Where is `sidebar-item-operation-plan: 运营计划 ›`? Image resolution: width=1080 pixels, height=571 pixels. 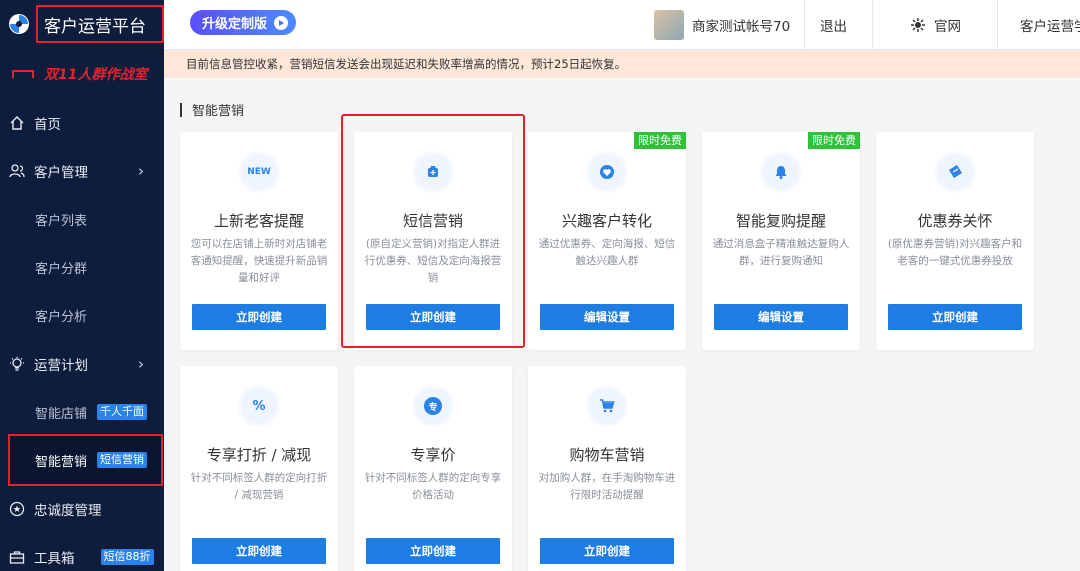 sidebar-item-operation-plan: 运营计划 › is located at coordinates (82, 364).